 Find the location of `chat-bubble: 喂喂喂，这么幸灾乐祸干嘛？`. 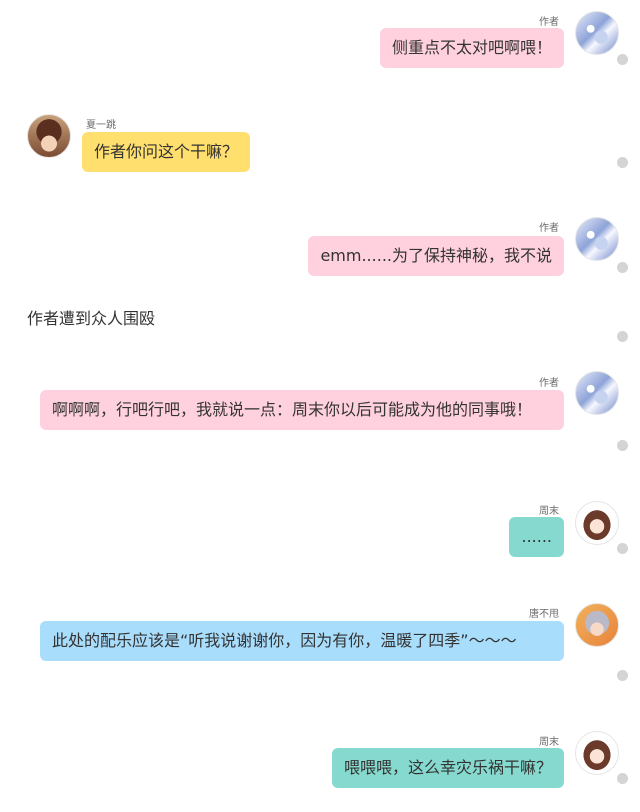

chat-bubble: 喂喂喂，这么幸灾乐祸干嘛？ is located at coordinates (447, 768).